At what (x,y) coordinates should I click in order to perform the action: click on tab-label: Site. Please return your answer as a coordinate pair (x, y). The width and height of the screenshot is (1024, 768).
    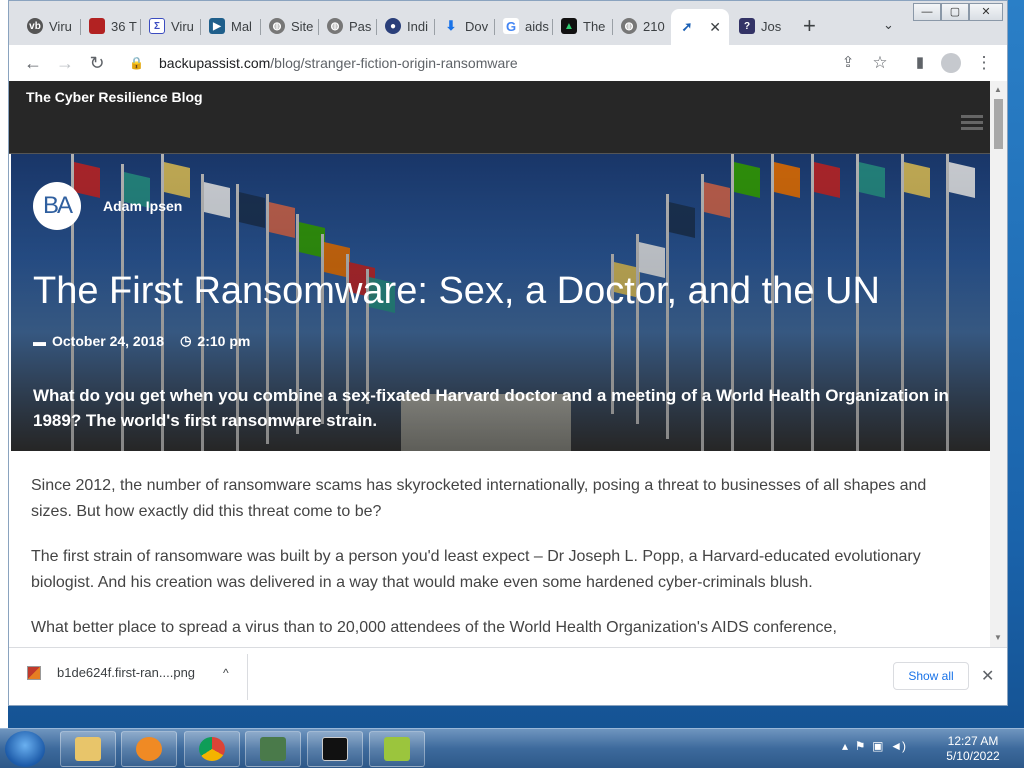
    Looking at the image, I should click on (302, 26).